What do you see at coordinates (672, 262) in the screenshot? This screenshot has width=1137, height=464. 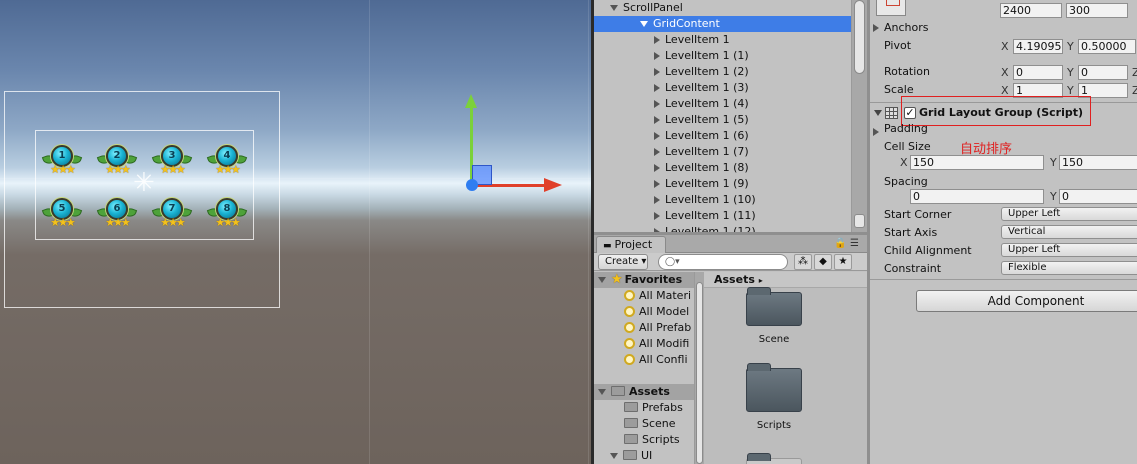 I see `search-icon: ◯▾` at bounding box center [672, 262].